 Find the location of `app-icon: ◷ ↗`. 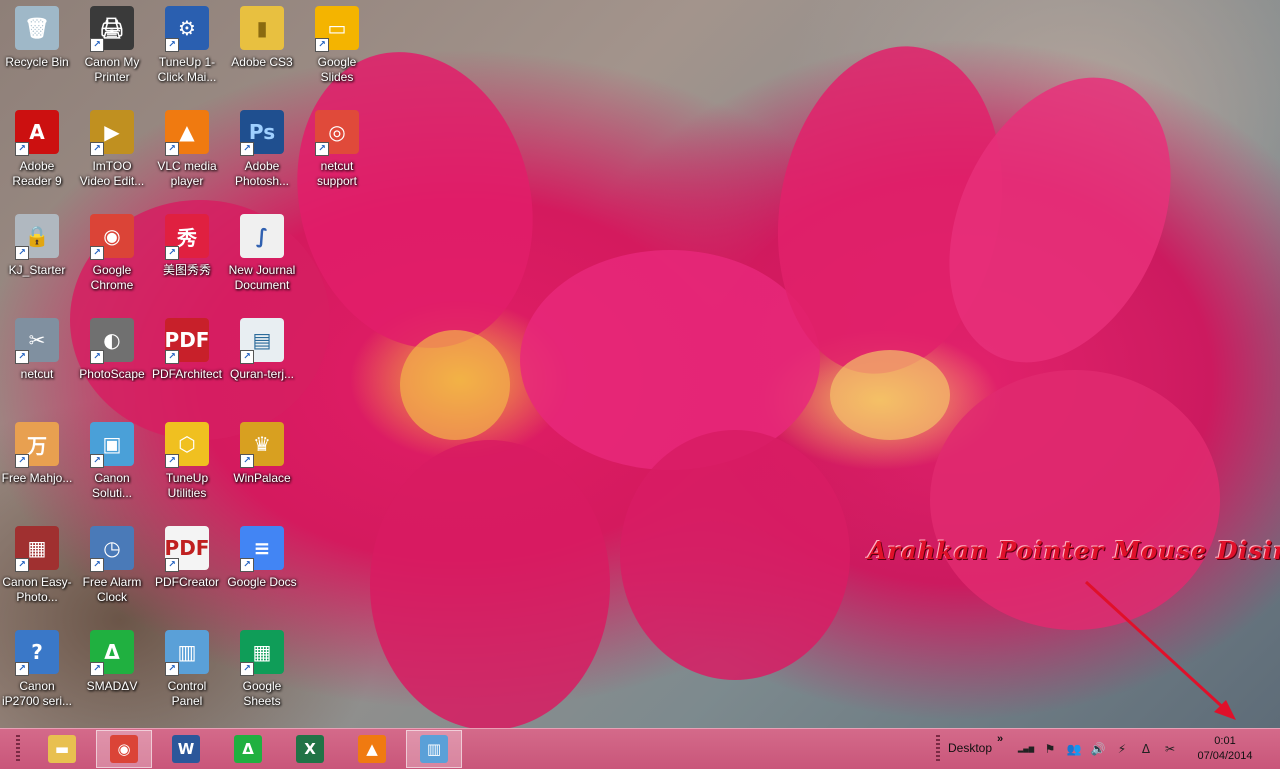

app-icon: ◷ ↗ is located at coordinates (112, 549).